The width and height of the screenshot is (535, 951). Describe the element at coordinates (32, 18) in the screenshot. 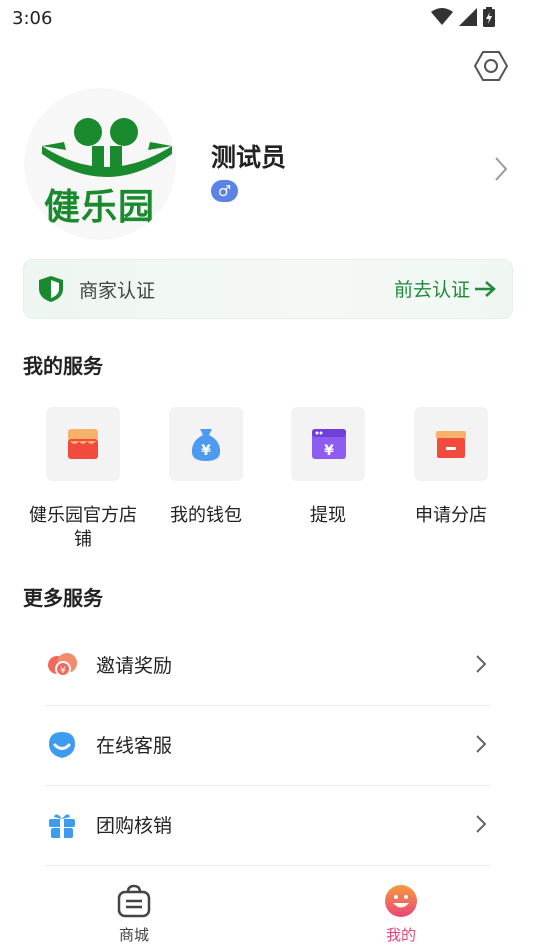

I see `status-time: 3:06` at that location.